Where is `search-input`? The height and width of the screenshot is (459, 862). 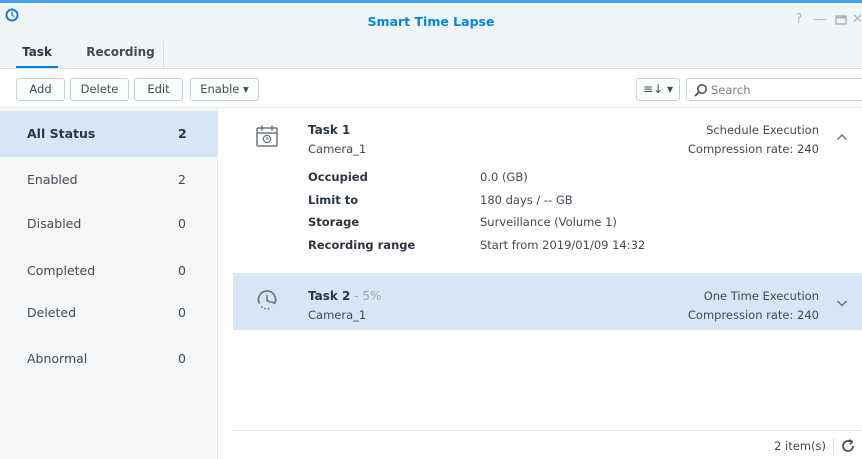
search-input is located at coordinates (783, 89).